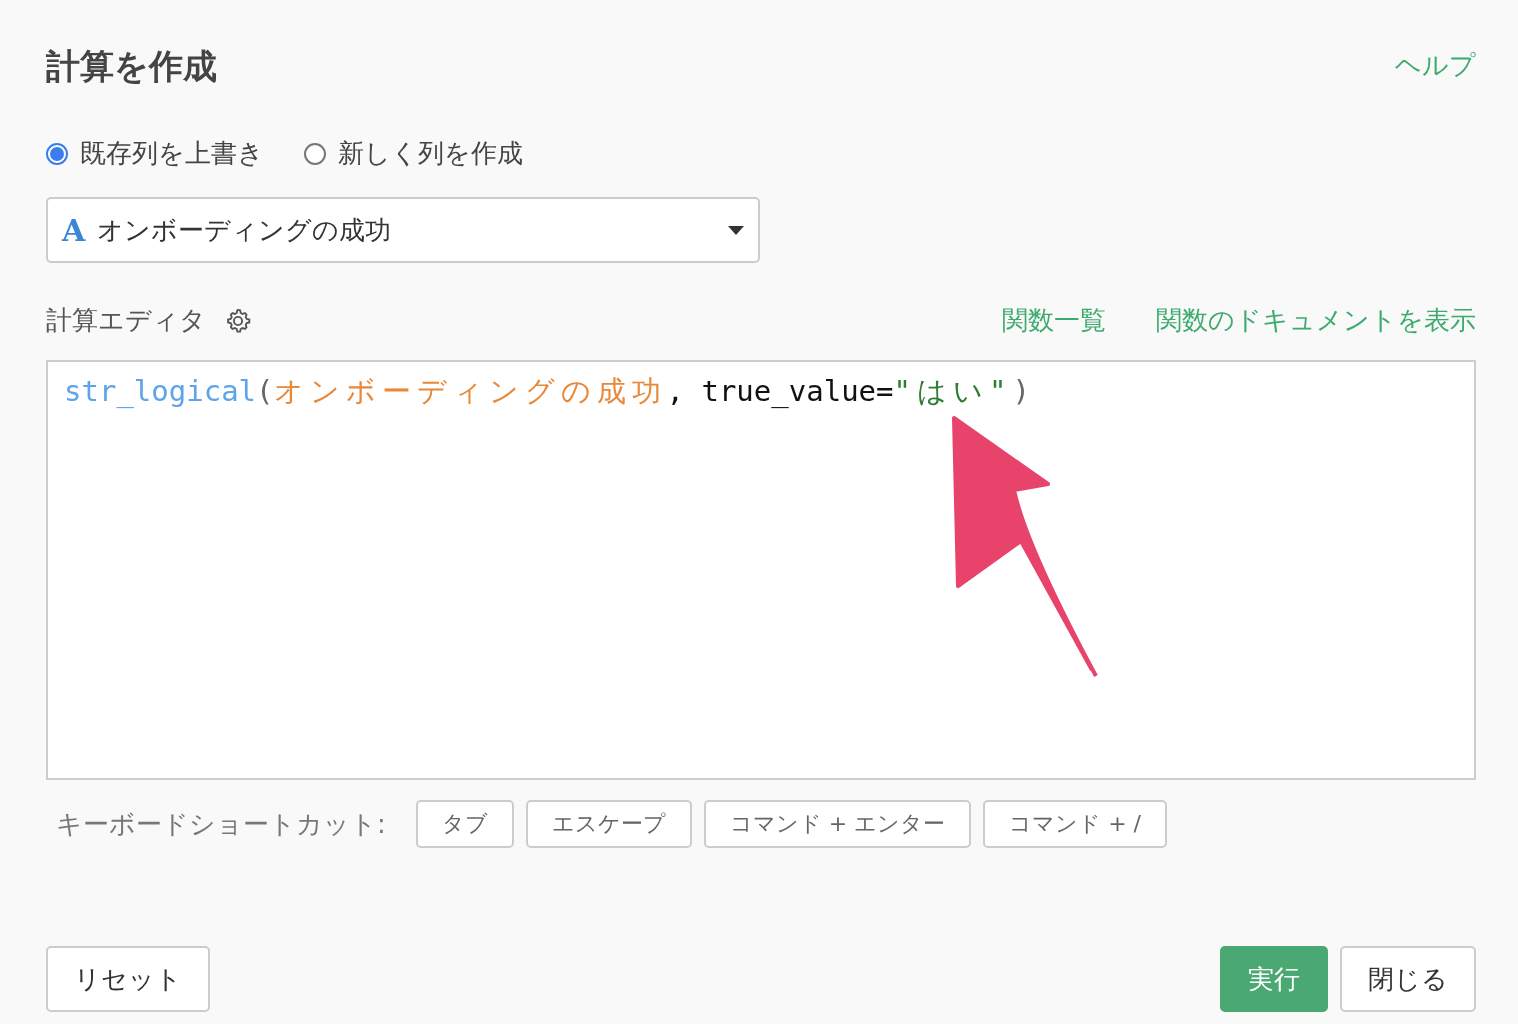  I want to click on dropdown-value: オンボーディングの成功, so click(245, 230).